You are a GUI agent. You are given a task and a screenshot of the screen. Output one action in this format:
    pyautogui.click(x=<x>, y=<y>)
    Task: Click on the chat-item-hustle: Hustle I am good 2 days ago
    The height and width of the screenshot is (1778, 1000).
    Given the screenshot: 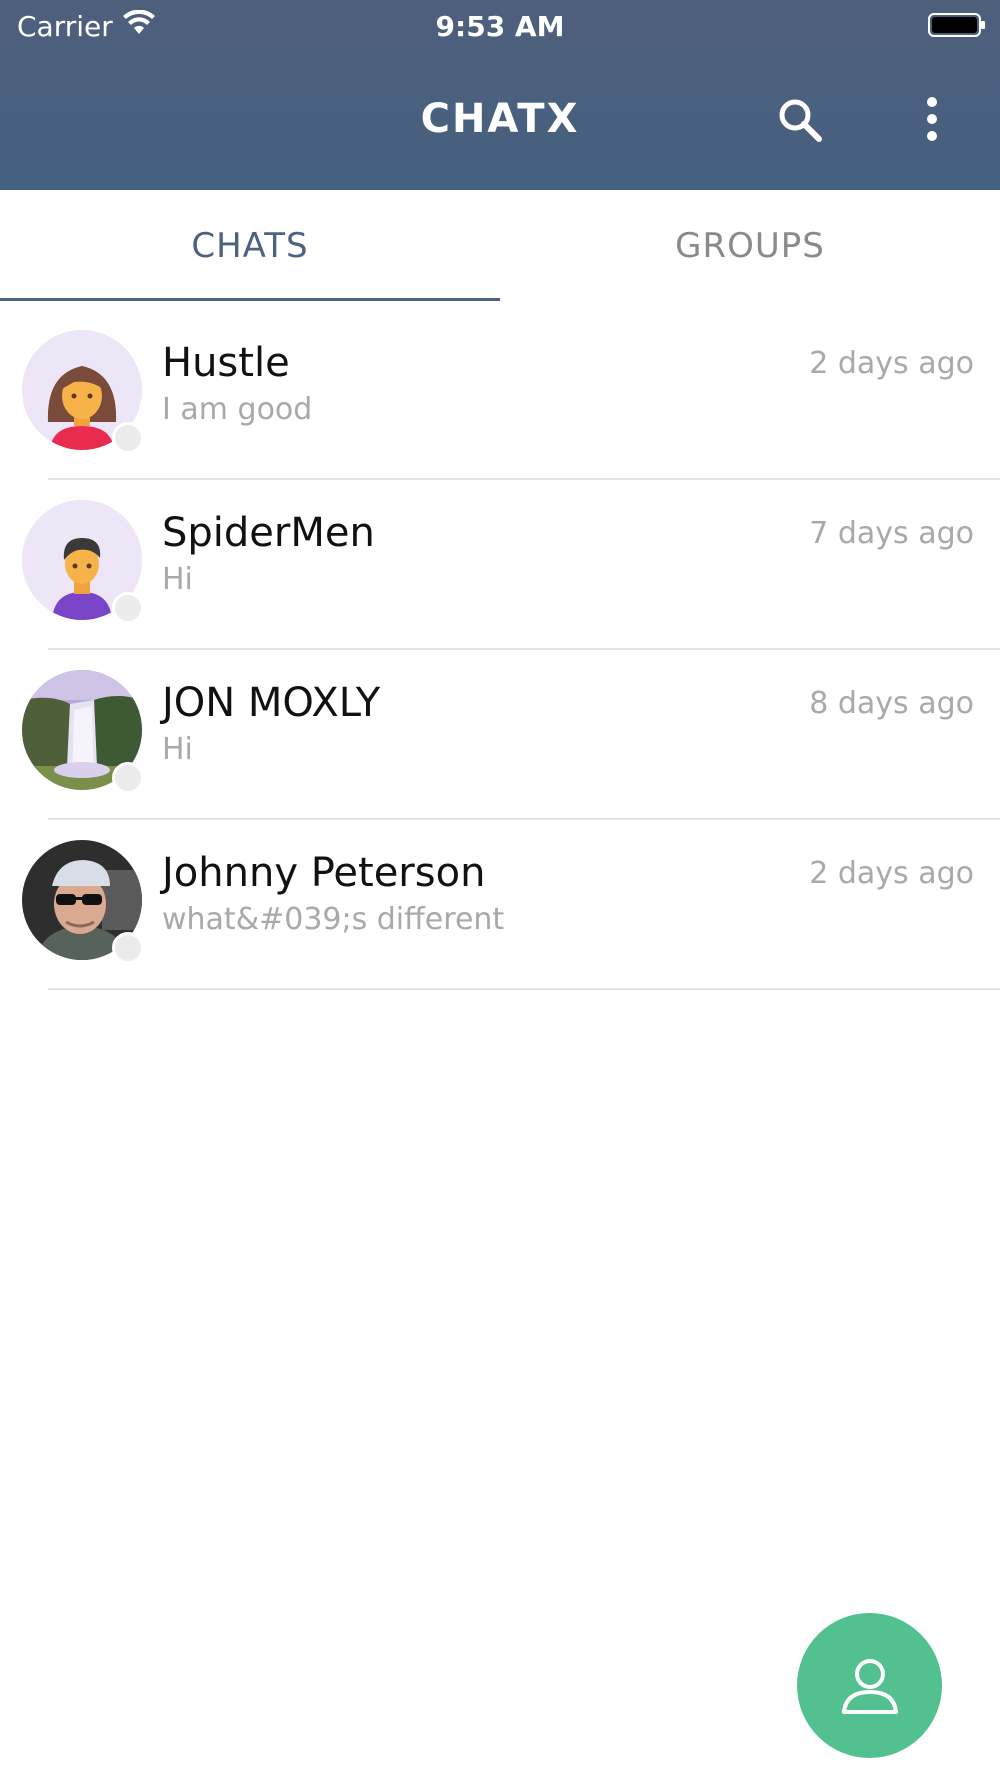 What is the action you would take?
    pyautogui.click(x=500, y=395)
    